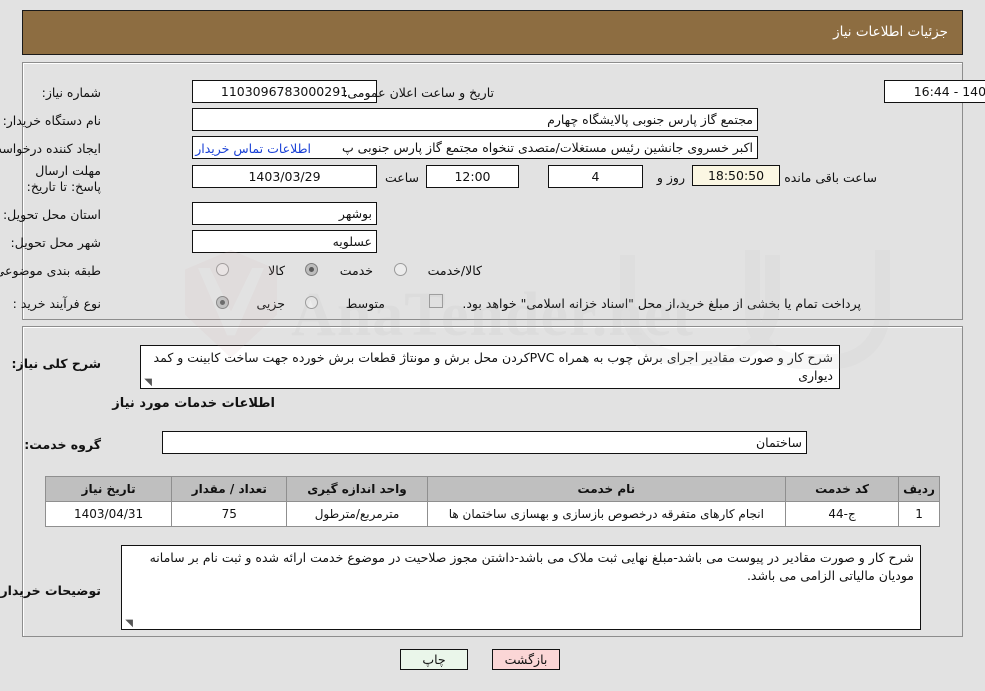 The height and width of the screenshot is (691, 985). What do you see at coordinates (63, 178) in the screenshot?
I see `deadline-label: مهلت ارسال پاسخ: تا تاریخ:` at bounding box center [63, 178].